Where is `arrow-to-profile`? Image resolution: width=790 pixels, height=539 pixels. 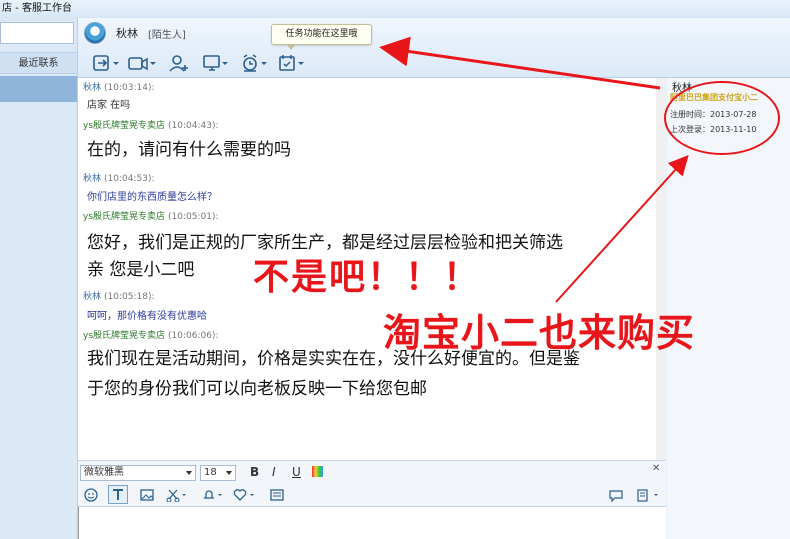
arrow-to-profile is located at coordinates (622, 229).